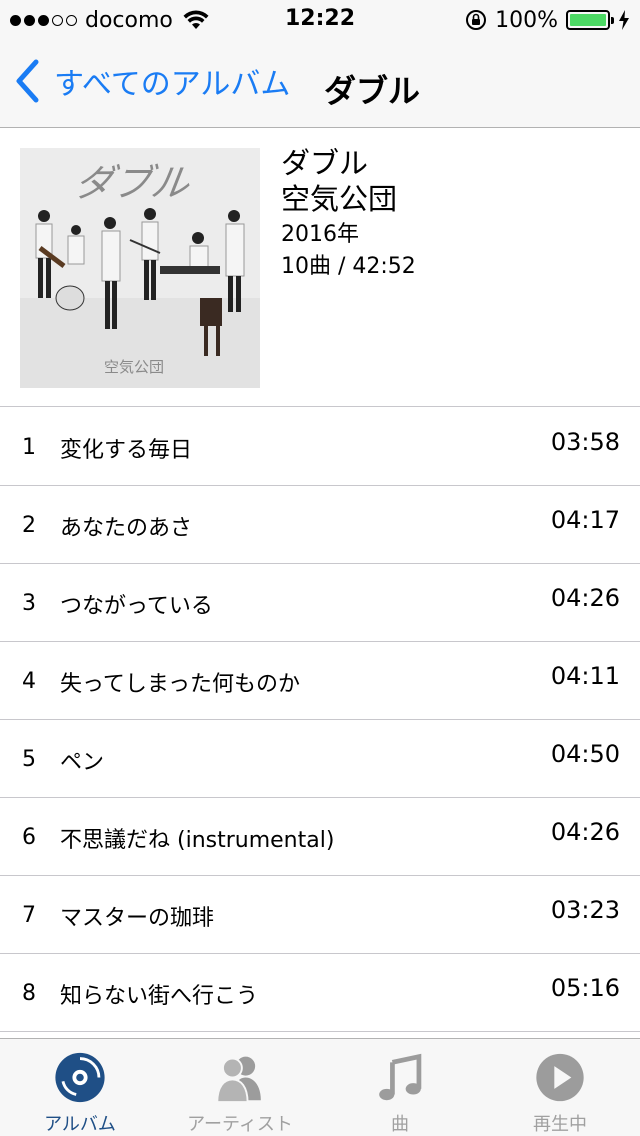 This screenshot has width=640, height=1136. Describe the element at coordinates (240, 1124) in the screenshot. I see `tab-label: アーティスト` at that location.